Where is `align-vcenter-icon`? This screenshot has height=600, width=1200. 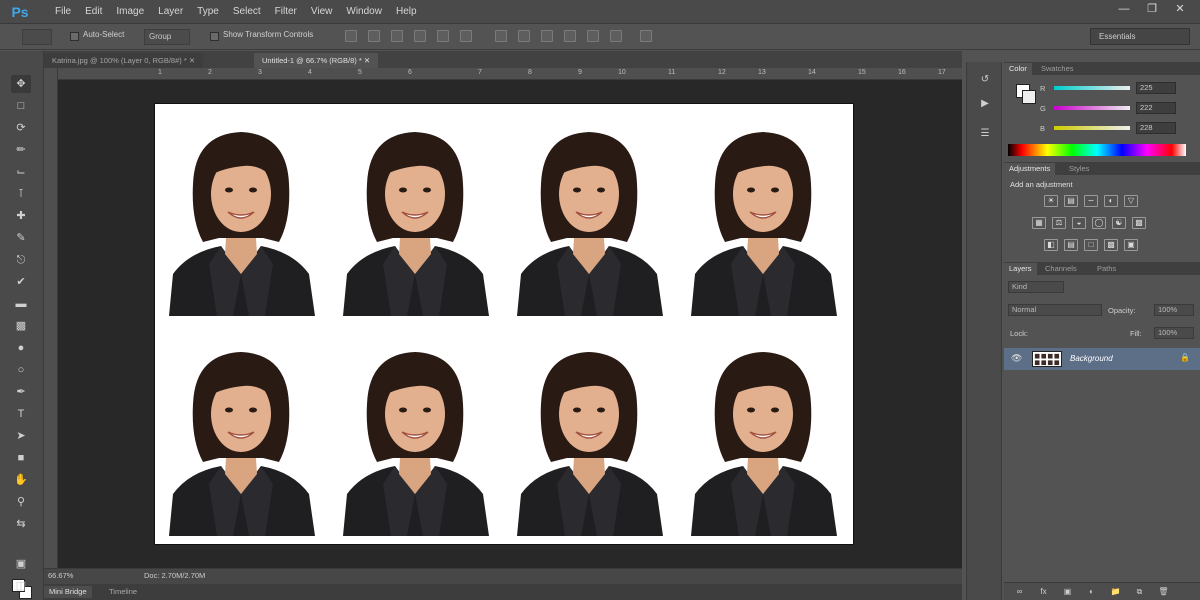
align-vcenter-icon is located at coordinates (374, 36).